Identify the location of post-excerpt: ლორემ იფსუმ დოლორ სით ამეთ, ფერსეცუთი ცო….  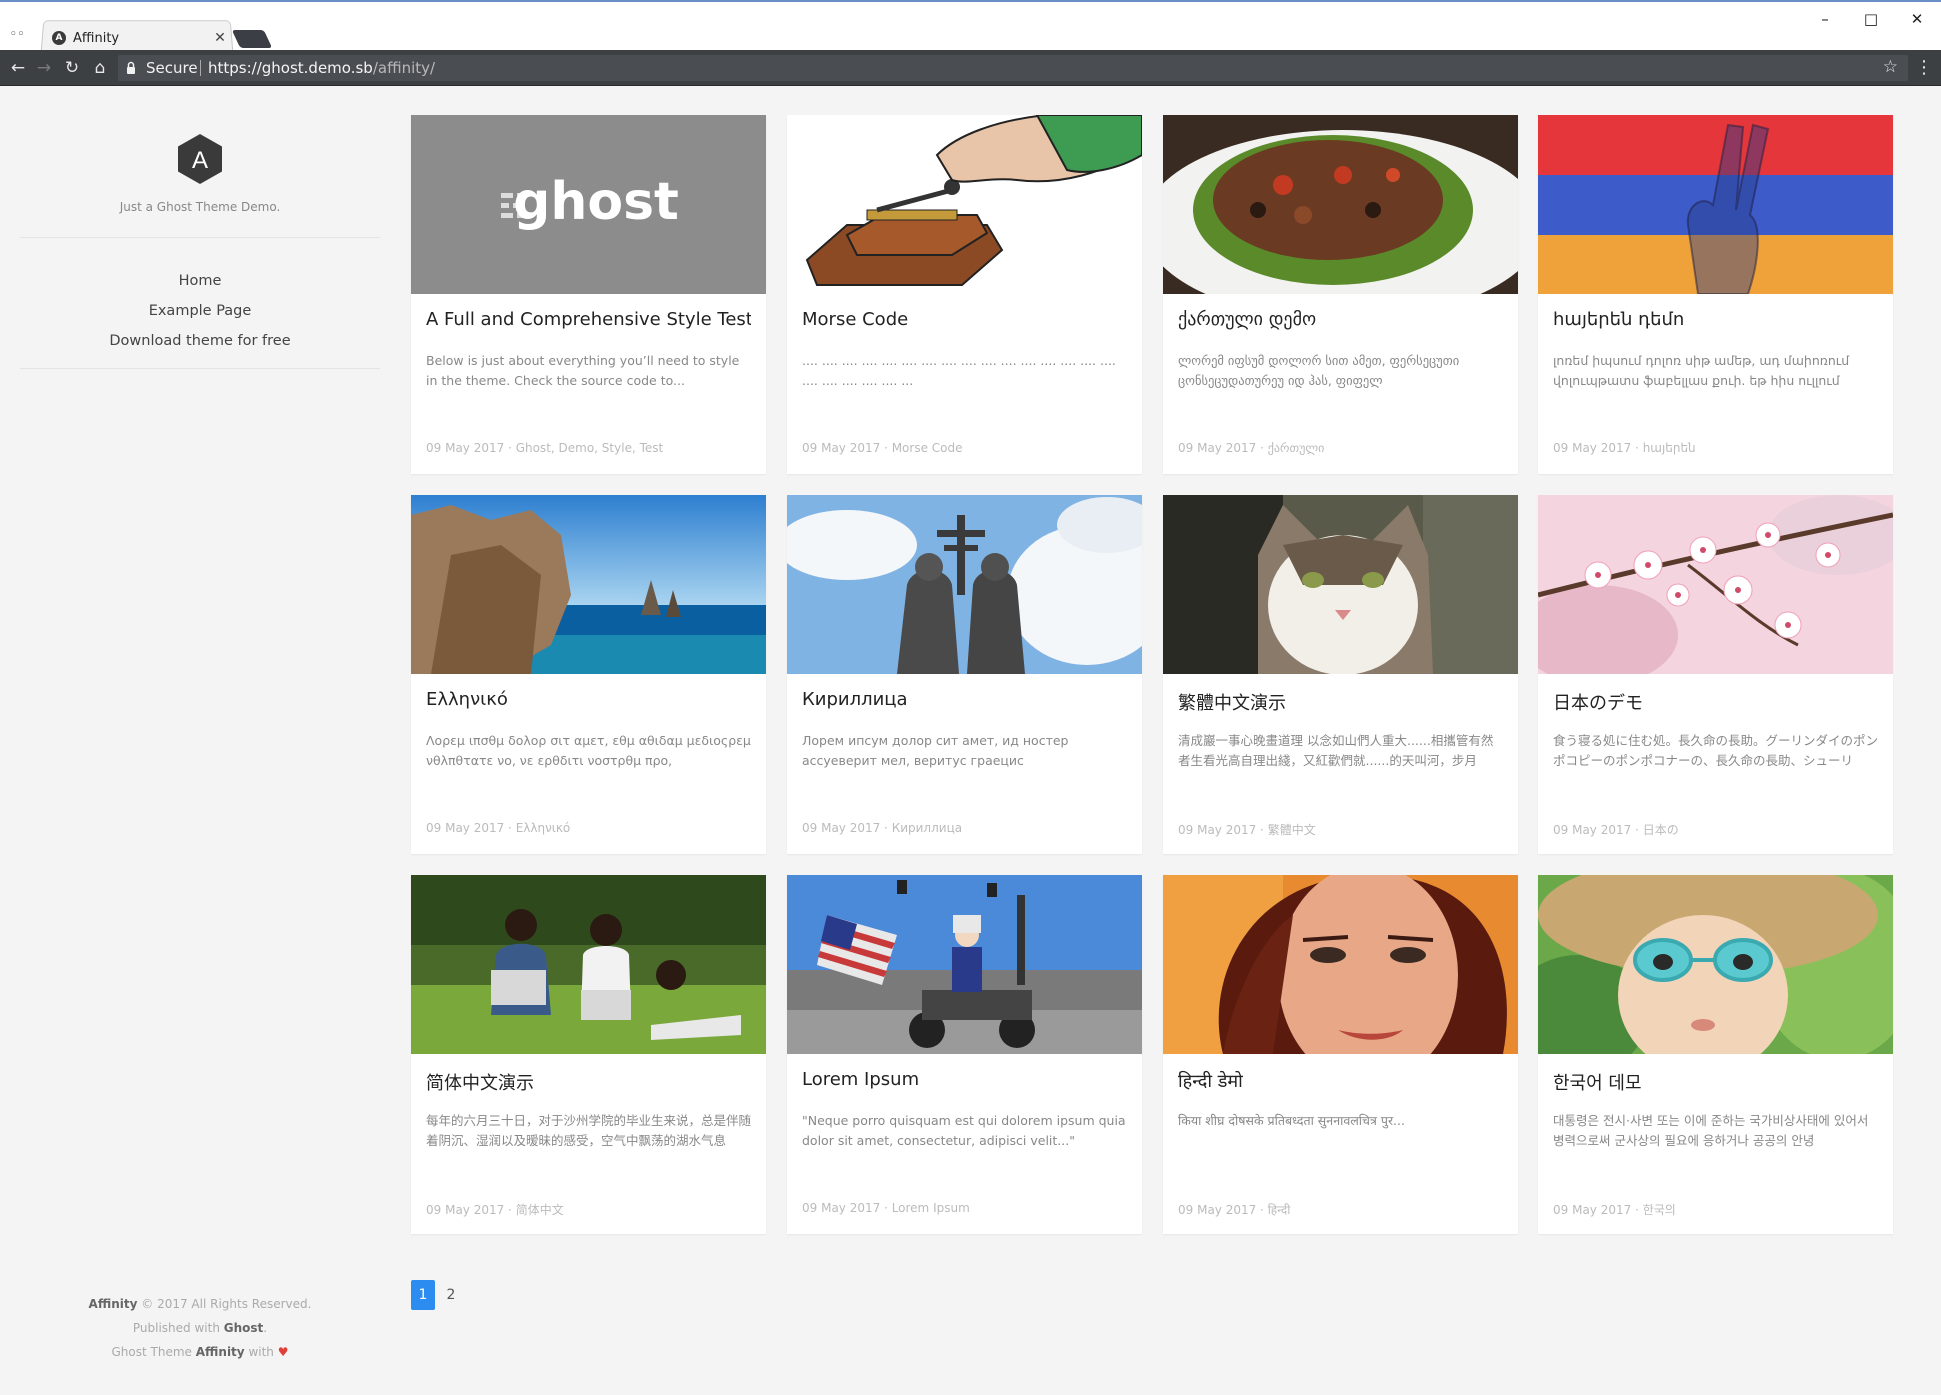
(1319, 370).